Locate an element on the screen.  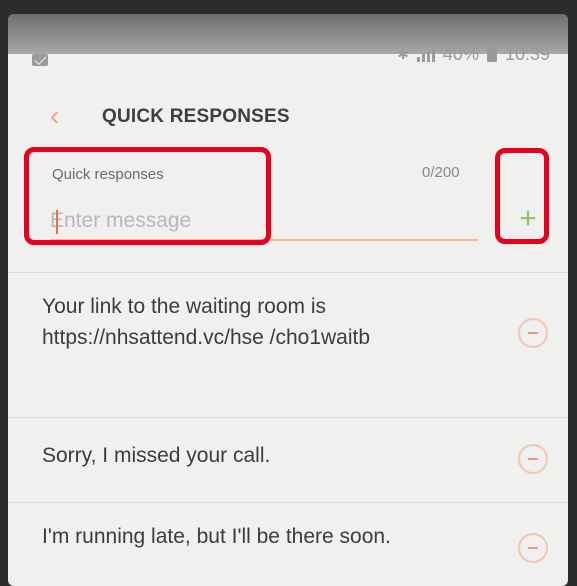
bluetooth-icon: ✱ is located at coordinates (403, 54).